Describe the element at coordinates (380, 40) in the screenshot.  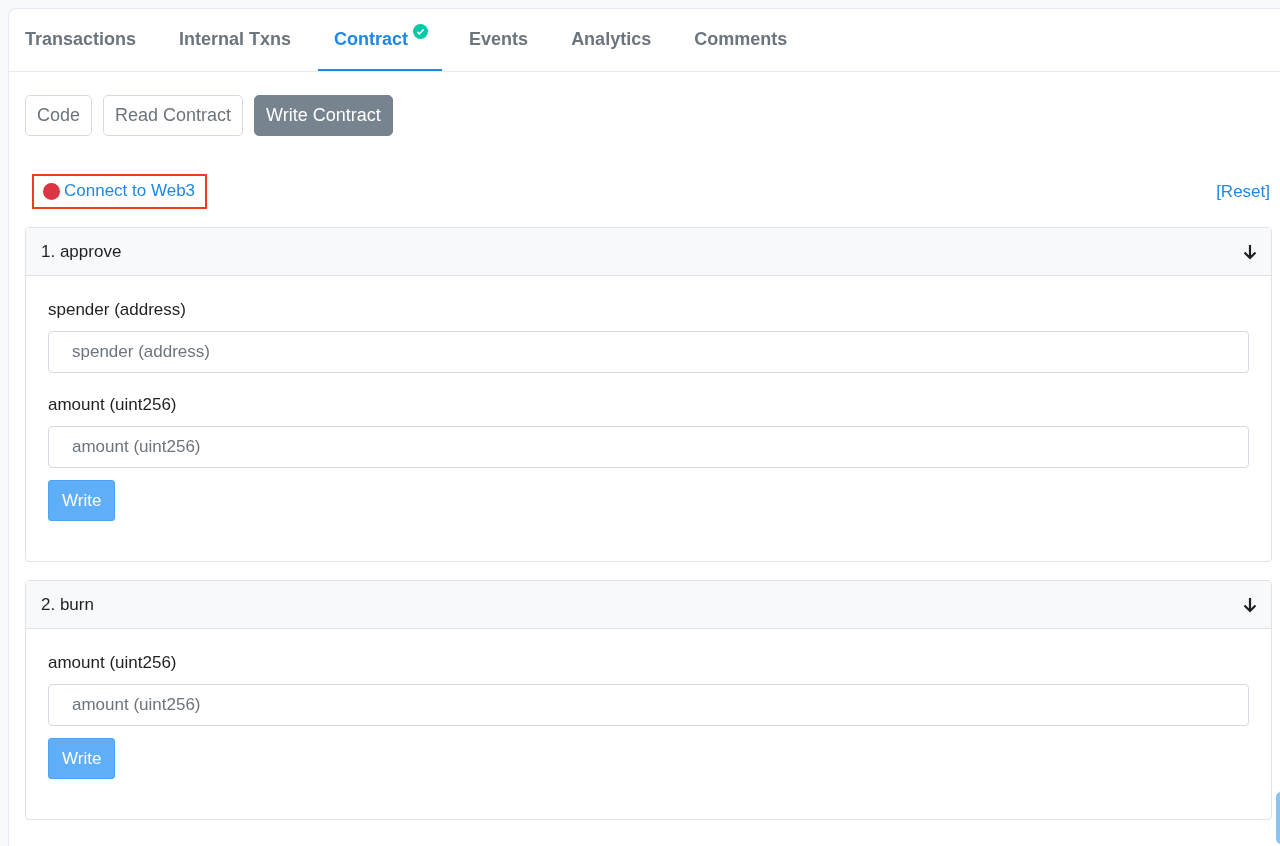
I see `tab: Contract` at that location.